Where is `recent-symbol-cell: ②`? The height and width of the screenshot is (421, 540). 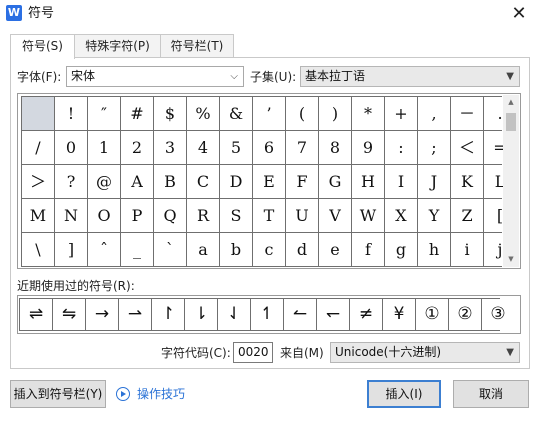 recent-symbol-cell: ② is located at coordinates (465, 314).